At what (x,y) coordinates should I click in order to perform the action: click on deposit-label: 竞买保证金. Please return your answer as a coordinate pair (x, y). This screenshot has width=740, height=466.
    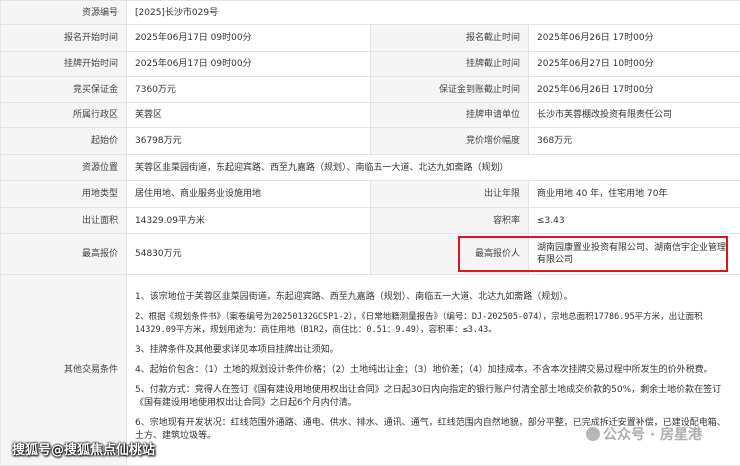
    Looking at the image, I should click on (64, 90).